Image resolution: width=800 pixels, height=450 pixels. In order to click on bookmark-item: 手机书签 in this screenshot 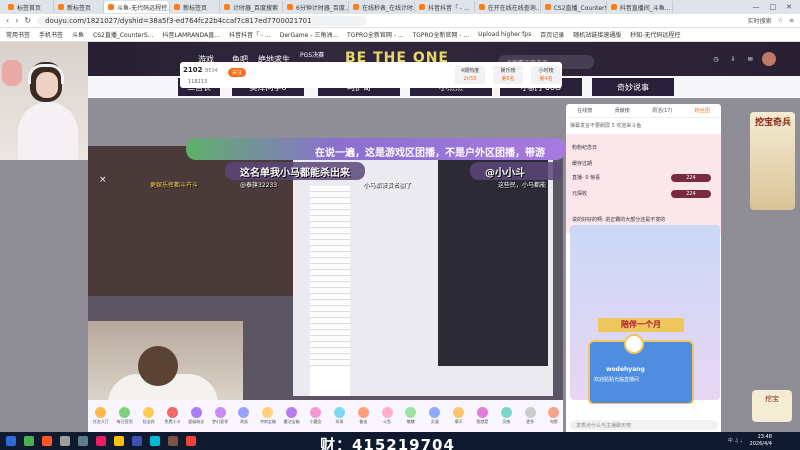, I will do `click(51, 34)`.